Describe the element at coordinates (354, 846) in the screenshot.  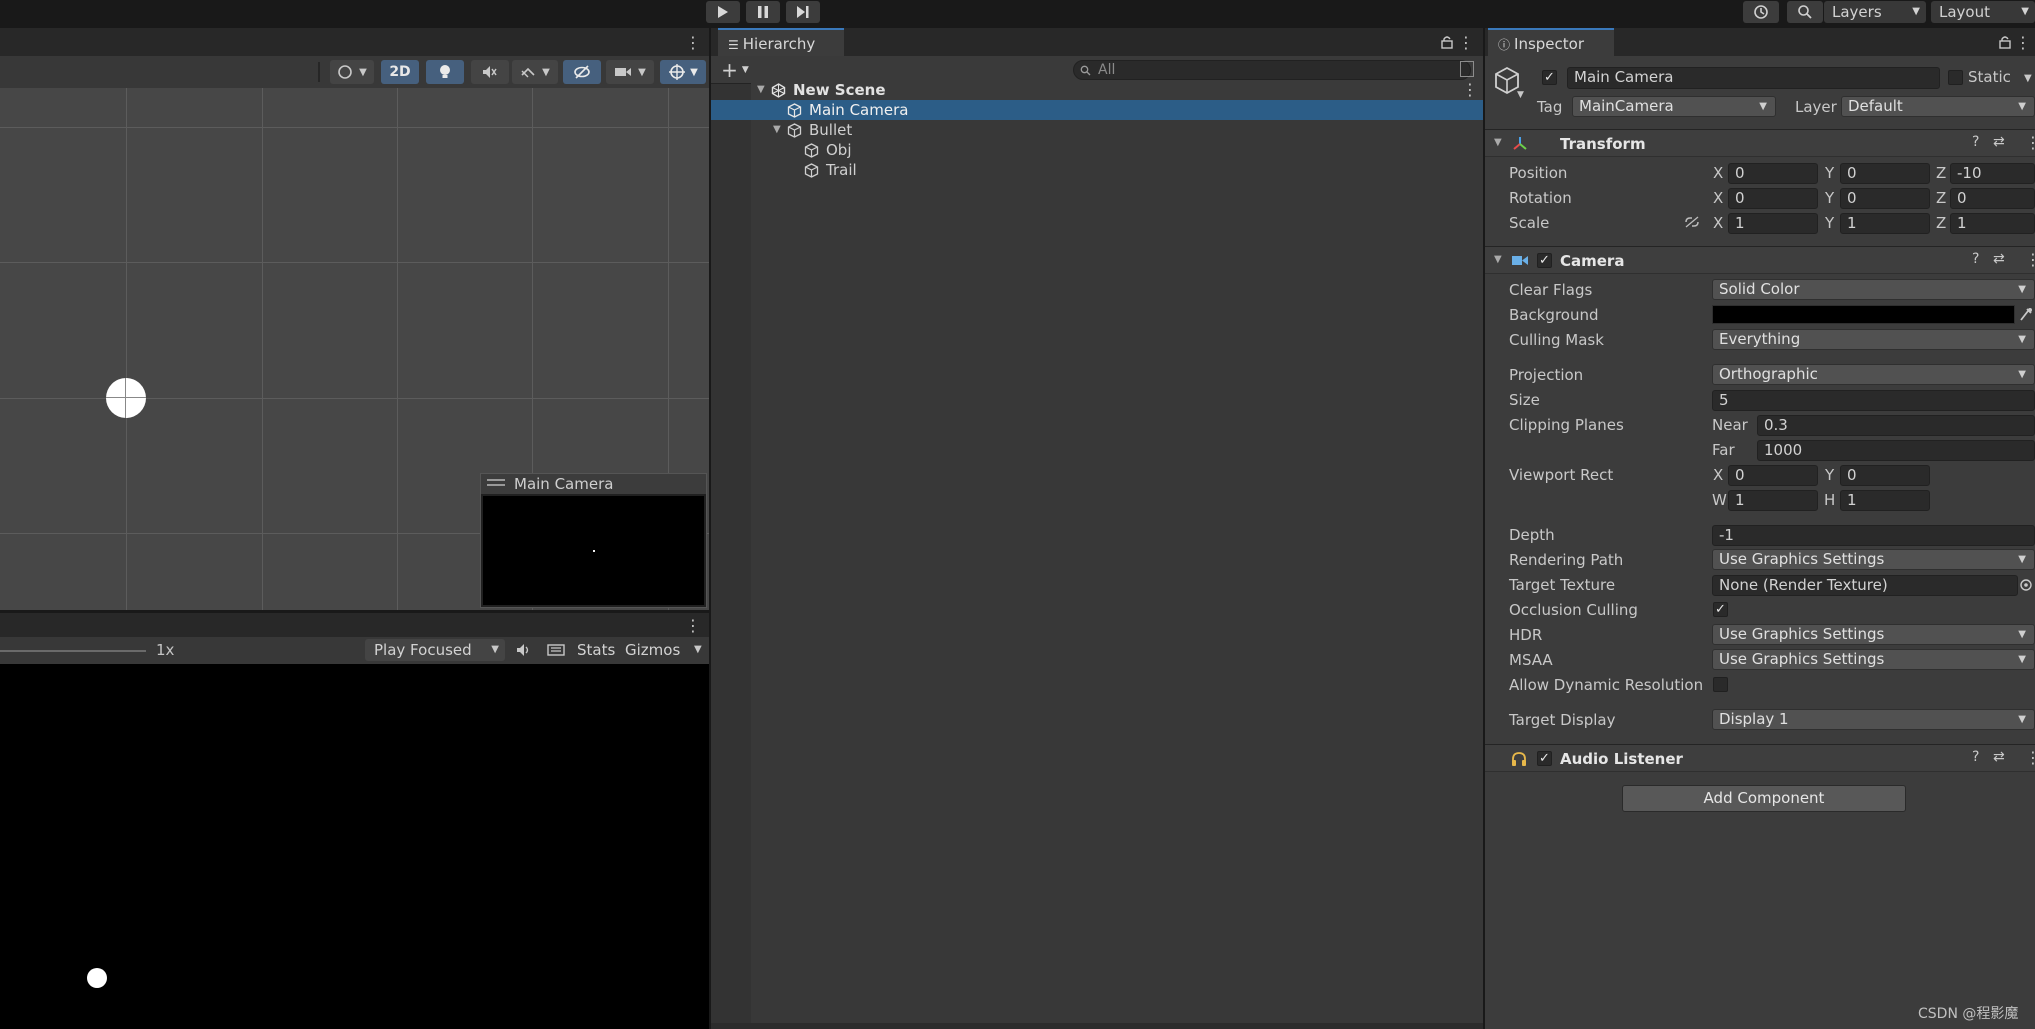
I see `game-view` at that location.